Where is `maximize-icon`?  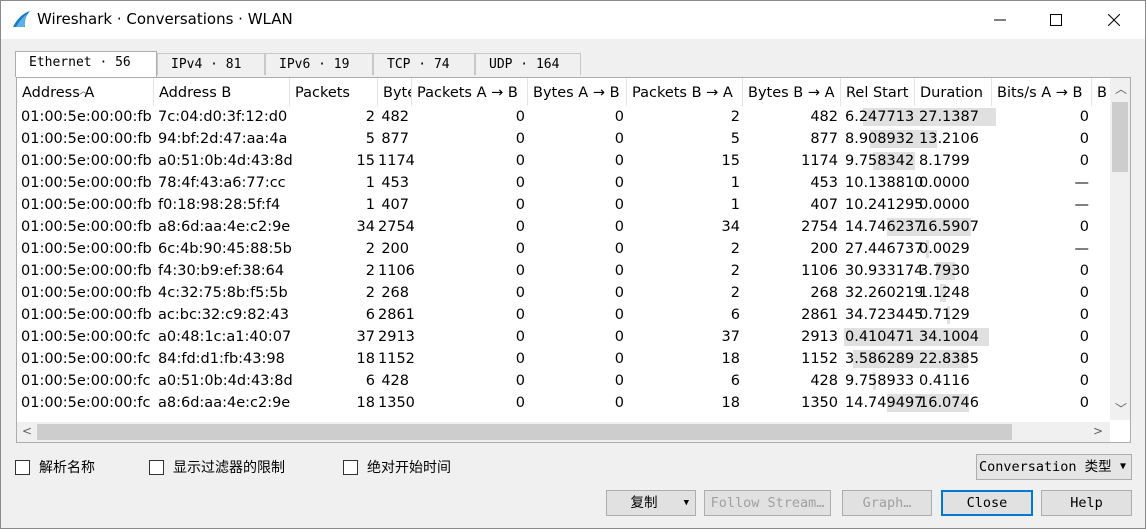
maximize-icon is located at coordinates (1056, 20).